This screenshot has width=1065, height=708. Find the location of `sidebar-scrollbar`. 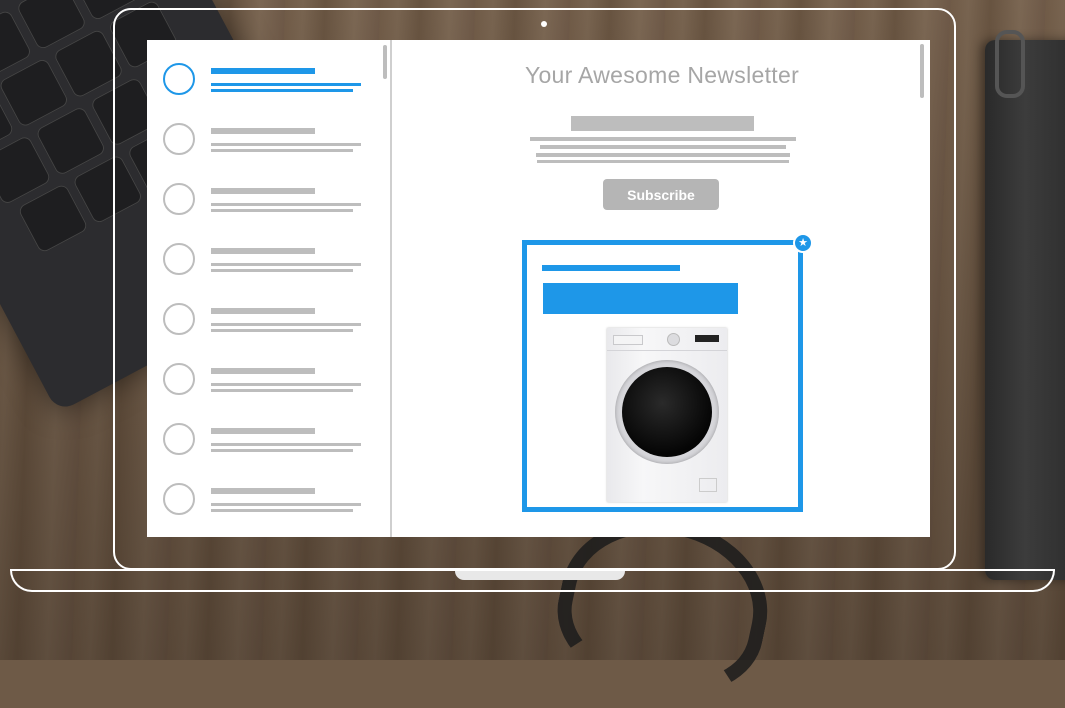

sidebar-scrollbar is located at coordinates (385, 62).